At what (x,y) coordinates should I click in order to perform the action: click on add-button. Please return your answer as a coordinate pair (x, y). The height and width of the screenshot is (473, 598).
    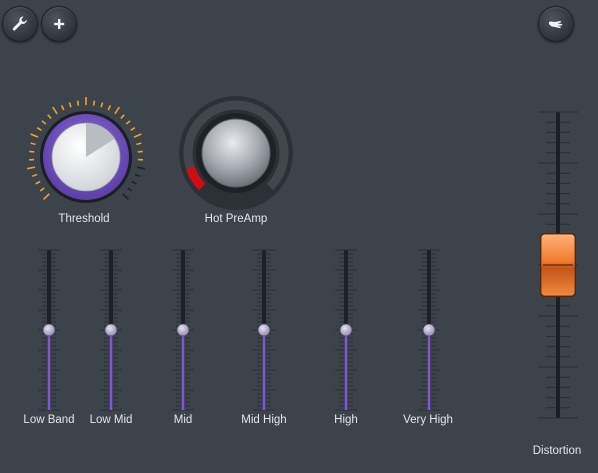
    Looking at the image, I should click on (59, 24).